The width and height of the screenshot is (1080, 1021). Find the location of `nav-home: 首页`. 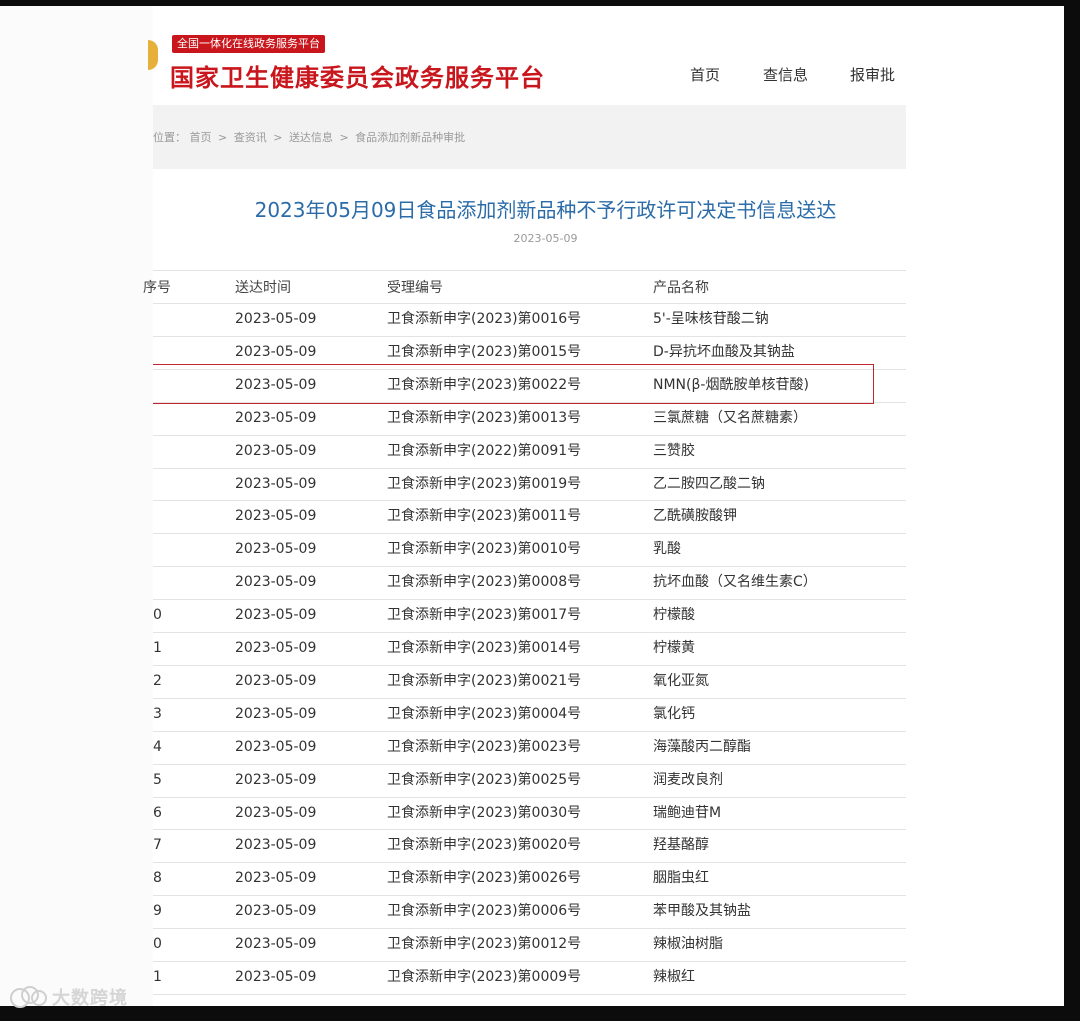

nav-home: 首页 is located at coordinates (705, 74).